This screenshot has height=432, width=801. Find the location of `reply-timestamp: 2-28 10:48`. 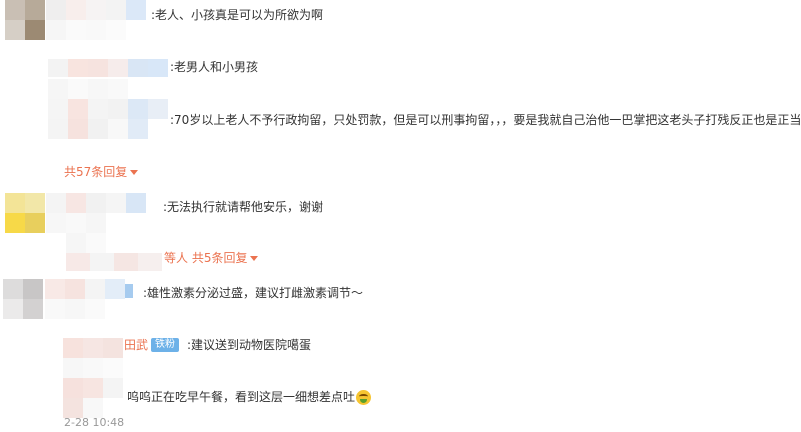

reply-timestamp: 2-28 10:48 is located at coordinates (94, 422).